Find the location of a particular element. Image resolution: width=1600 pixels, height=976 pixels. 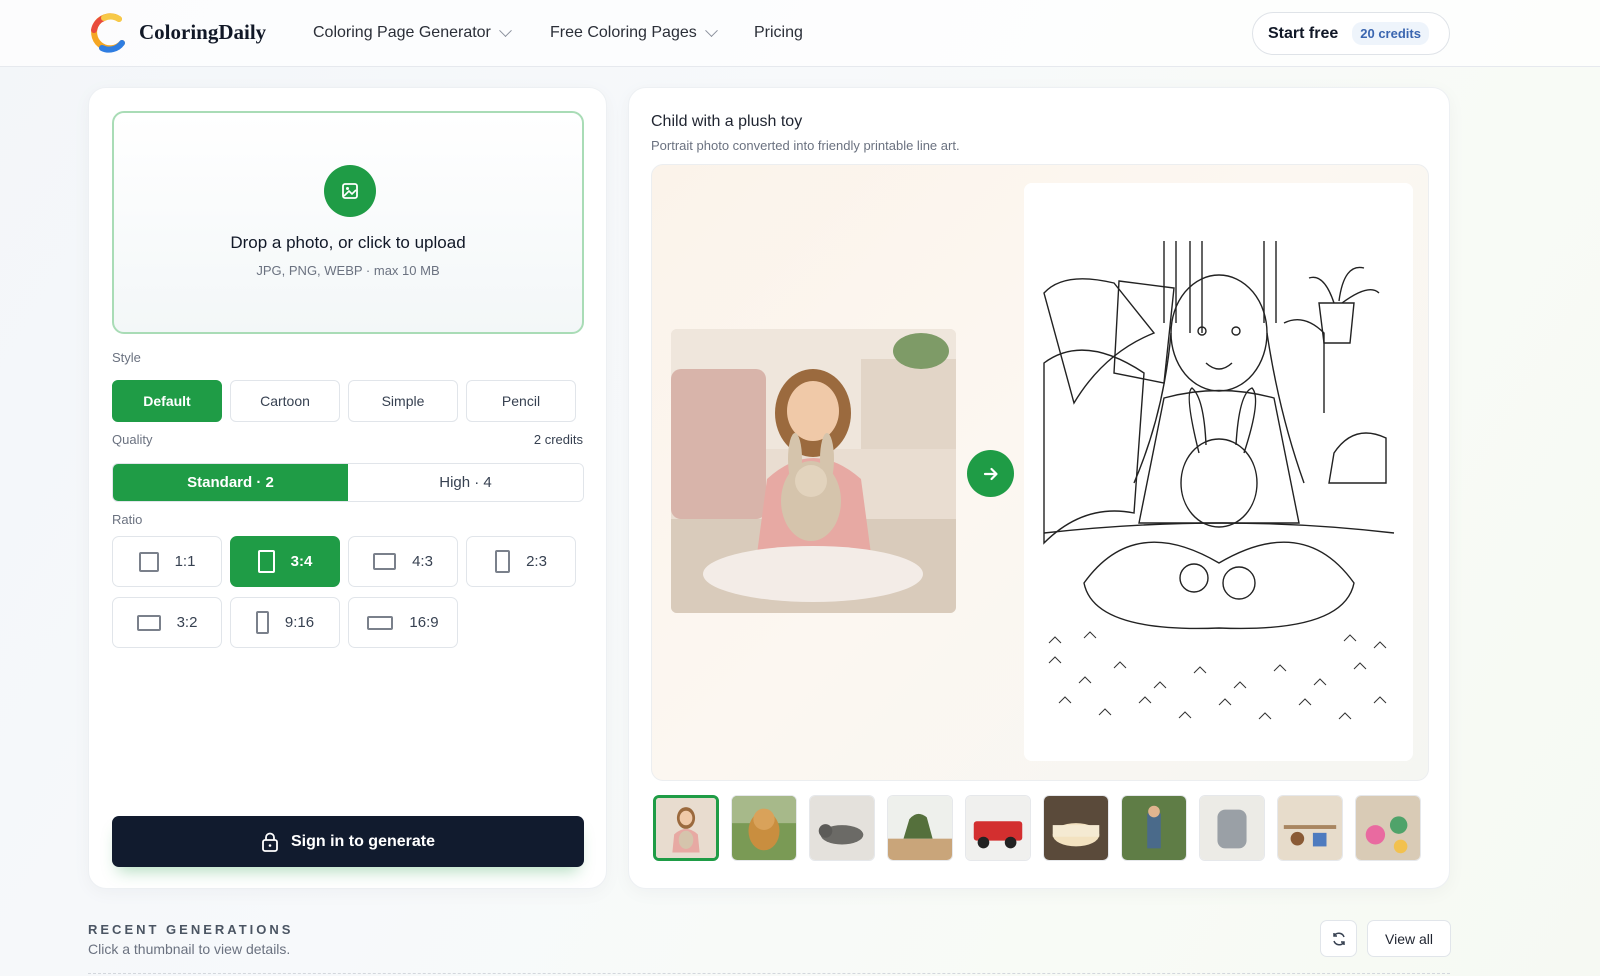

convert-arrow-button is located at coordinates (990, 473).